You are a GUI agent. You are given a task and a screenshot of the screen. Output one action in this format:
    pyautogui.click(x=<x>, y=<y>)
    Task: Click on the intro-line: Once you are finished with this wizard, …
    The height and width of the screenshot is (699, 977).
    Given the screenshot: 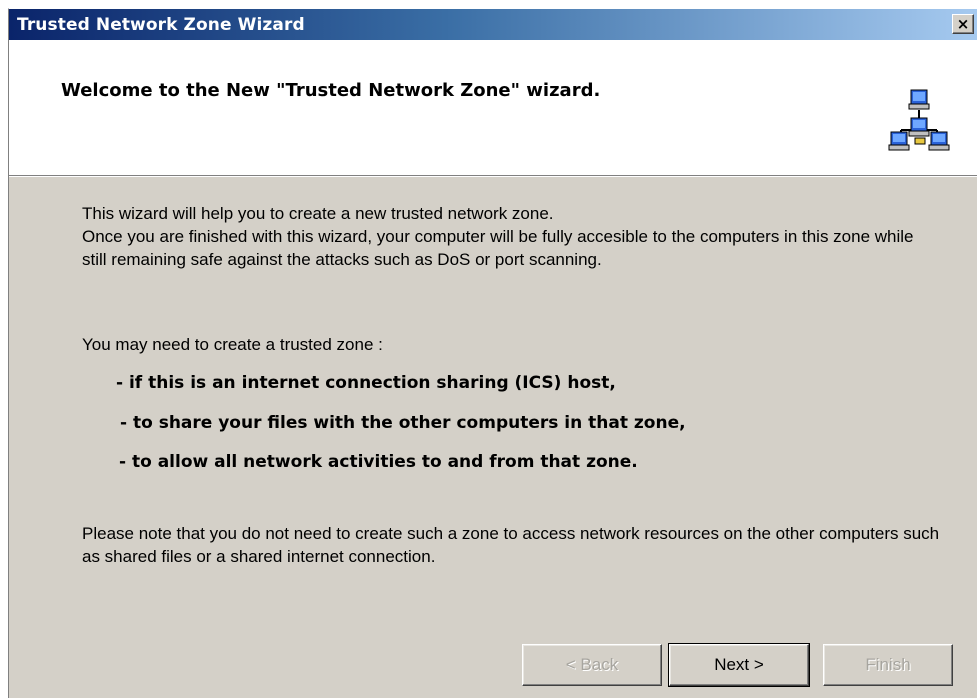 What is the action you would take?
    pyautogui.click(x=498, y=248)
    